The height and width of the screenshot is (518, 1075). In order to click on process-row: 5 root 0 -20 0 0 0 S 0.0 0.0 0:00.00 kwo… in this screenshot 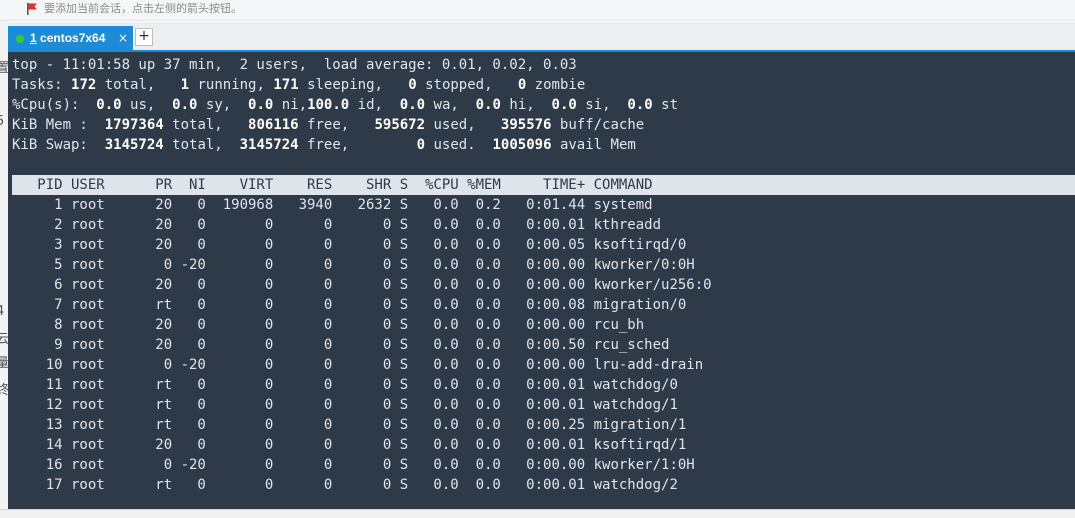, I will do `click(353, 265)`.